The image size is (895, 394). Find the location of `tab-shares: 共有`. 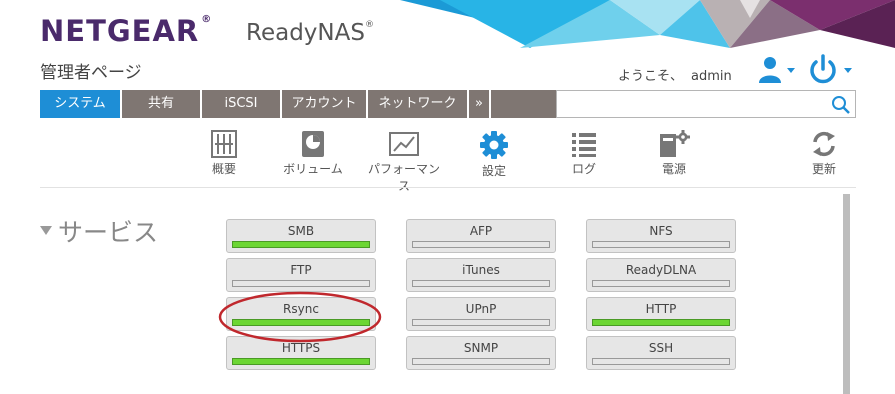

tab-shares: 共有 is located at coordinates (162, 104).